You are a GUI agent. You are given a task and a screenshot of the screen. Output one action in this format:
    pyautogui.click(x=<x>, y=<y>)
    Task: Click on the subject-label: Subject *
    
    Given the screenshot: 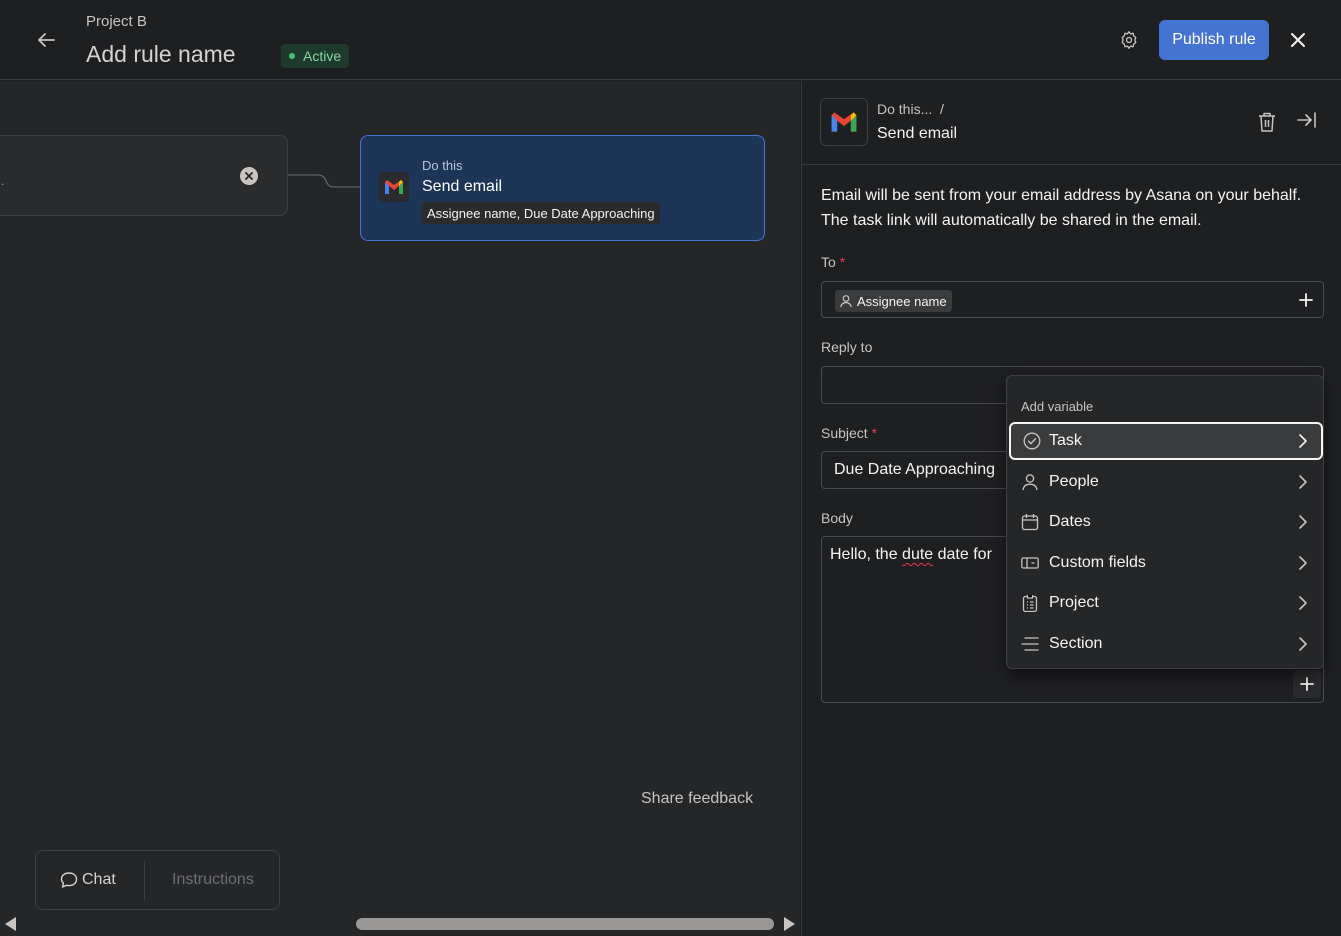 What is the action you would take?
    pyautogui.click(x=849, y=433)
    